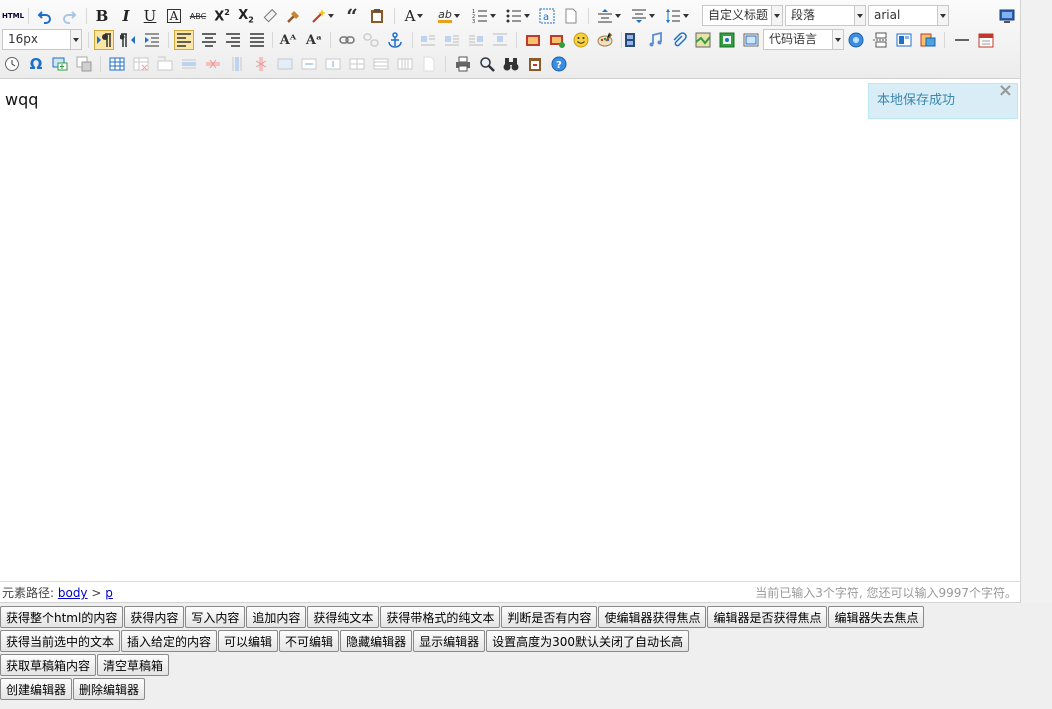  I want to click on editor-content: wqq, so click(21, 99).